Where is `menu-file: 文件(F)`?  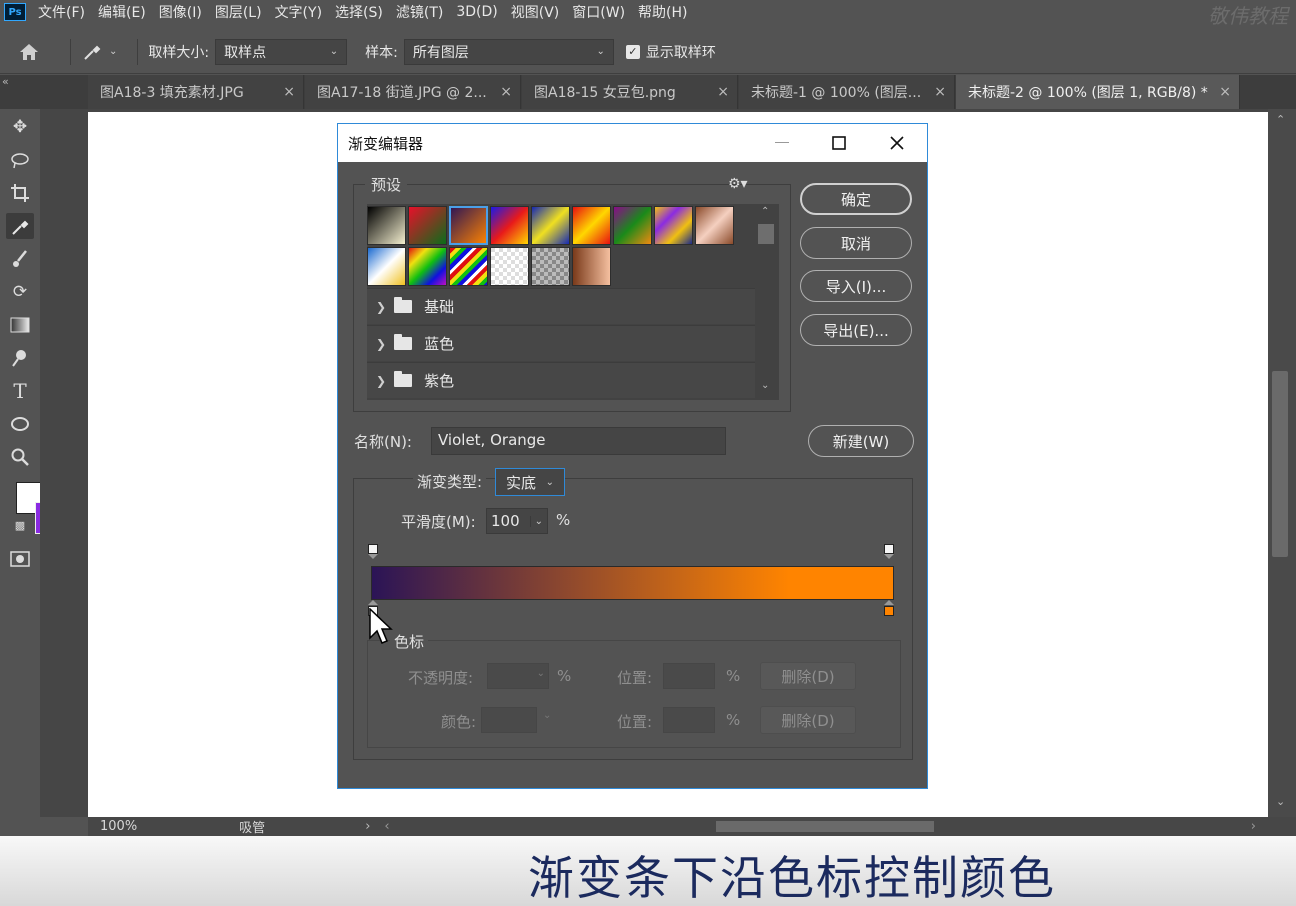
menu-file: 文件(F) is located at coordinates (61, 12).